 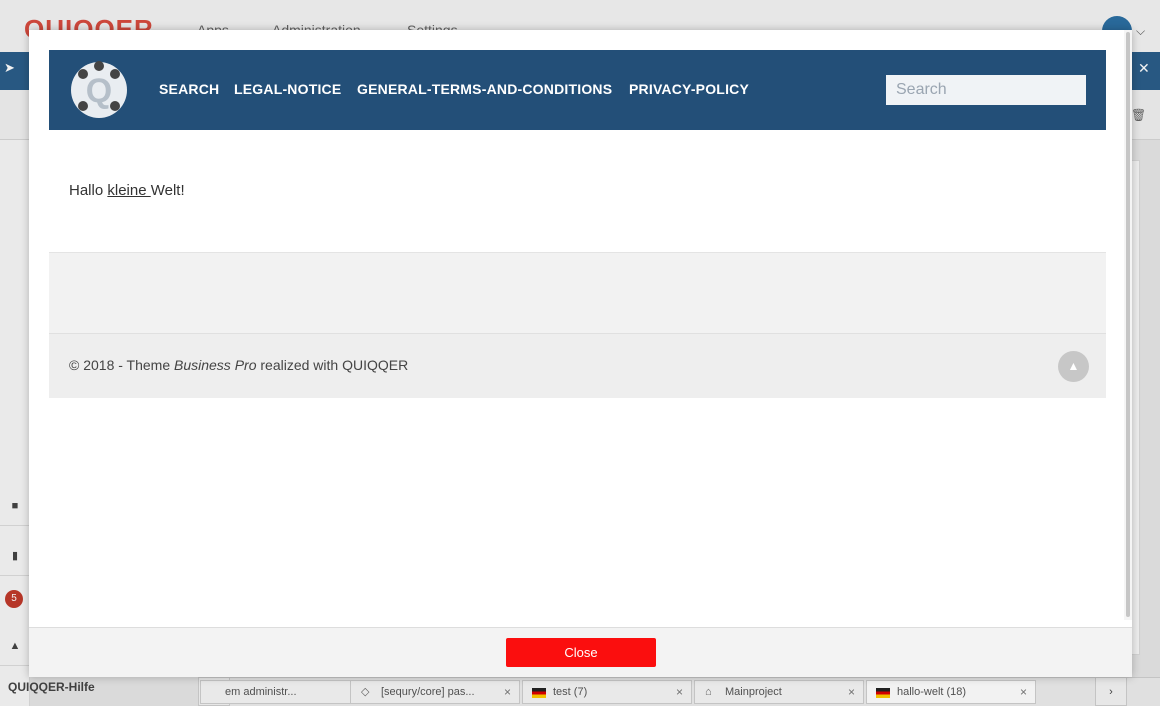 I want to click on nav-link-privacy: PRIVACY-POLICY, so click(x=689, y=89).